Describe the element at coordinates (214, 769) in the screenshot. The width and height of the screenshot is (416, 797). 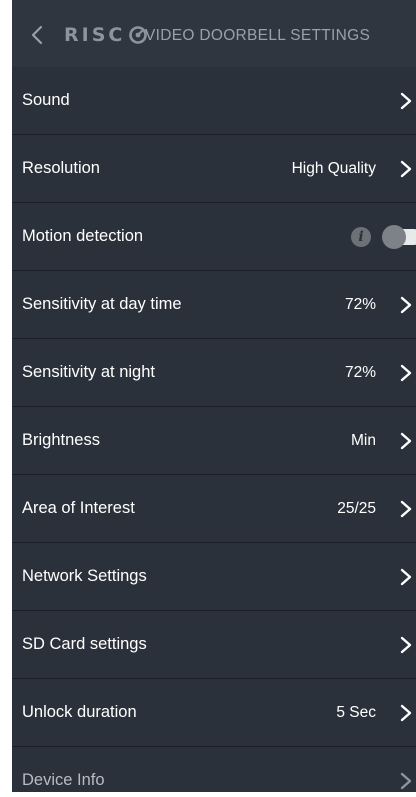
I see `setting-row-device-info: Device Info` at that location.